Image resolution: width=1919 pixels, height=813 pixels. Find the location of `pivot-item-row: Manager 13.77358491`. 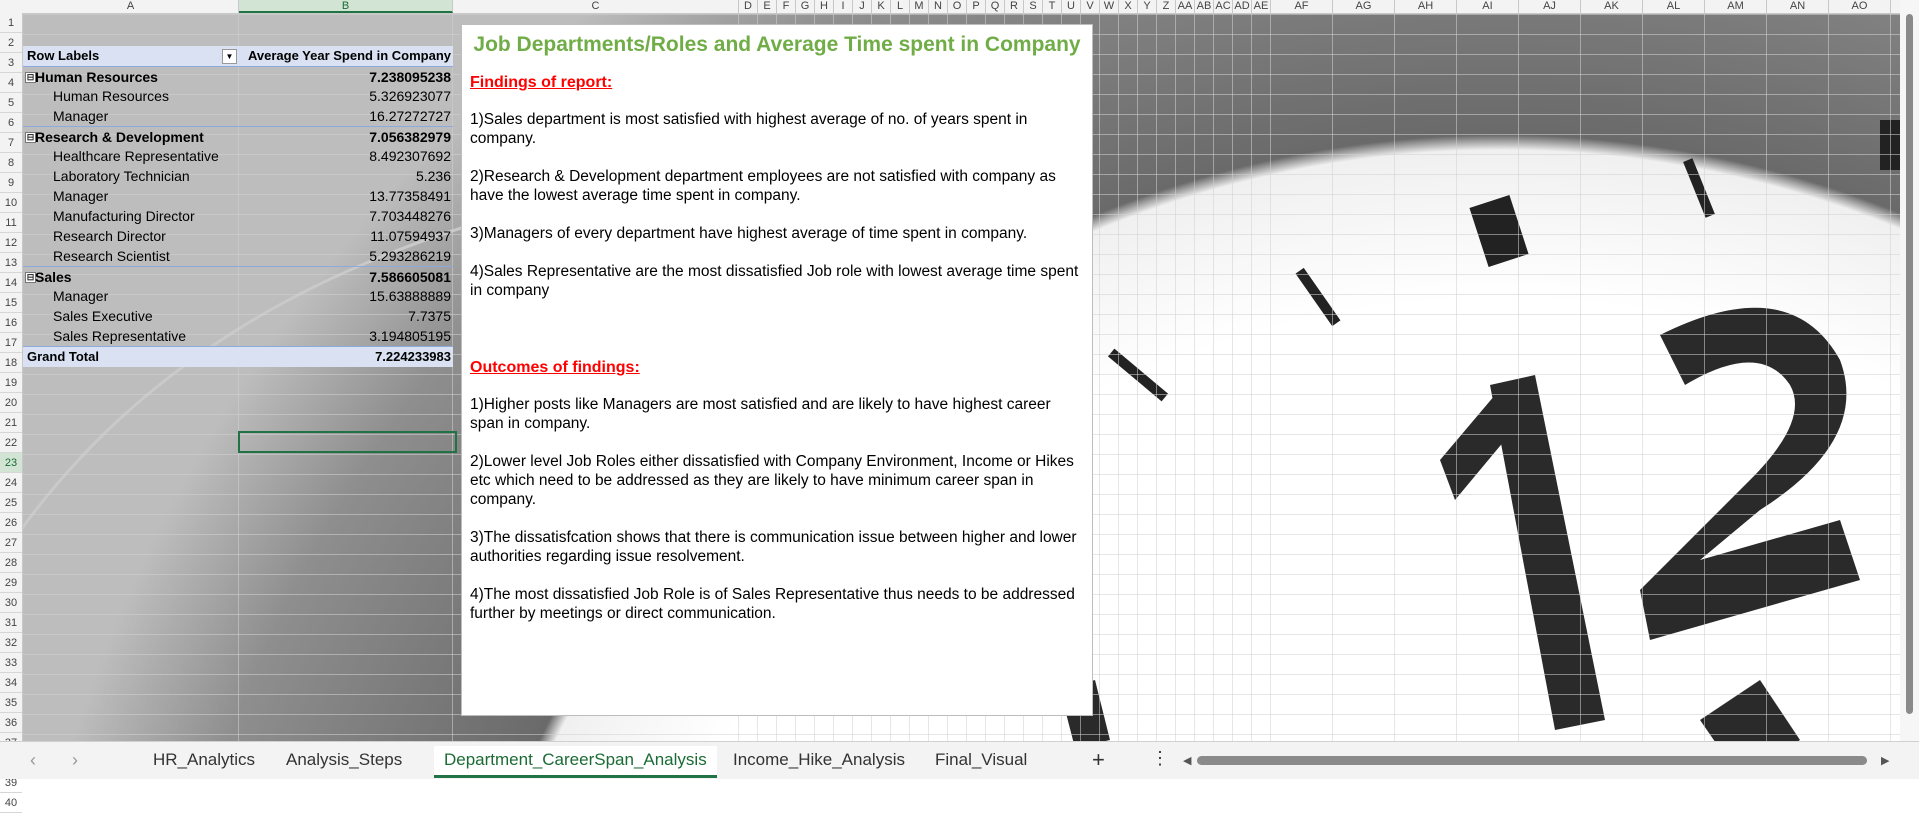

pivot-item-row: Manager 13.77358491 is located at coordinates (238, 196).